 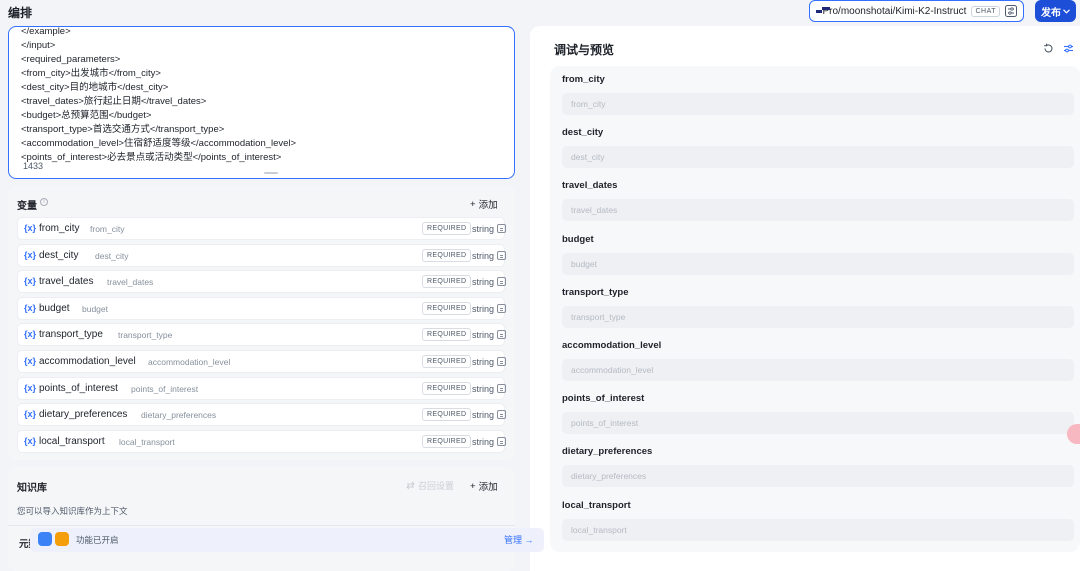 What do you see at coordinates (165, 388) in the screenshot?
I see `variable-description: points_of_interest` at bounding box center [165, 388].